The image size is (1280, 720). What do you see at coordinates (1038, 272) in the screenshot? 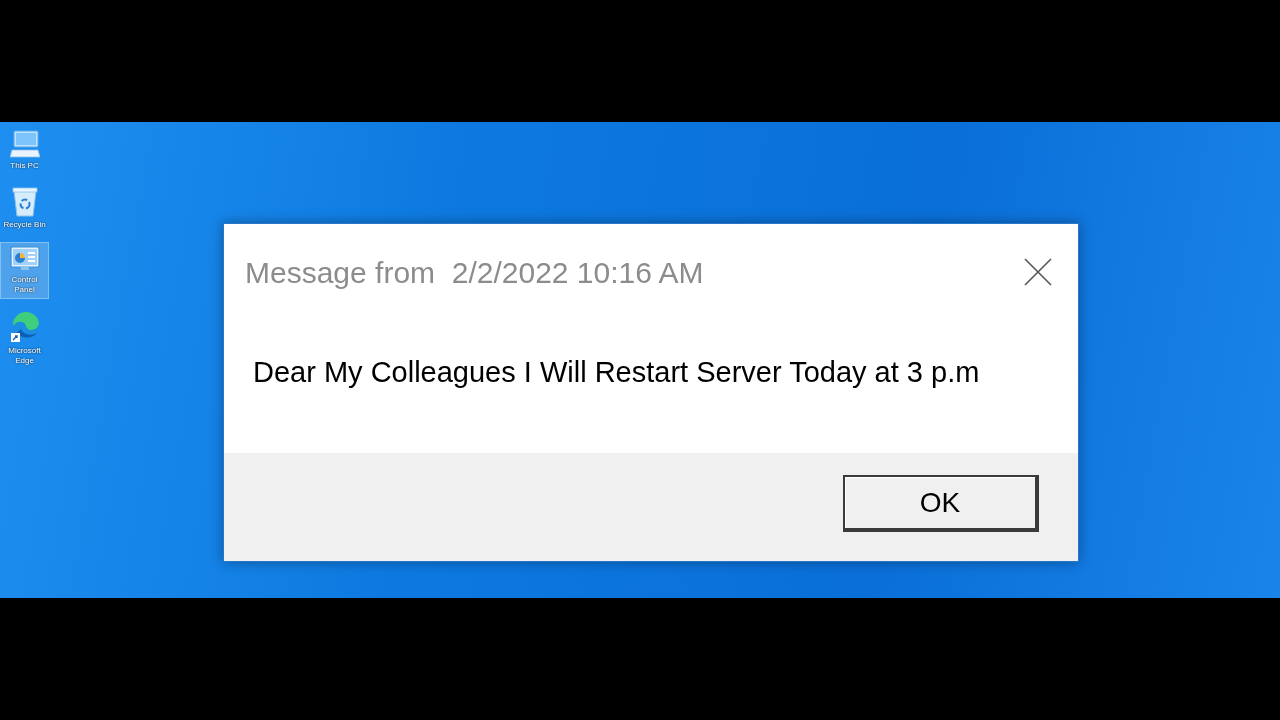
I see `close-icon` at bounding box center [1038, 272].